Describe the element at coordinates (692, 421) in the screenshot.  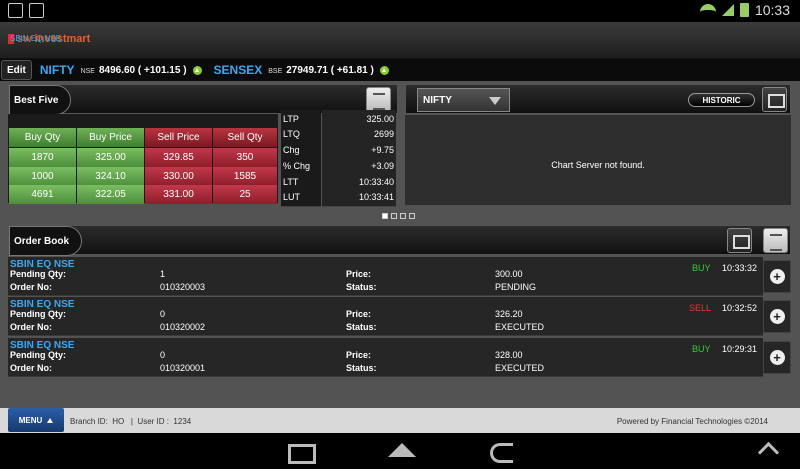
I see `powered-by-text: Powered by Financial Technologies ©2014` at that location.